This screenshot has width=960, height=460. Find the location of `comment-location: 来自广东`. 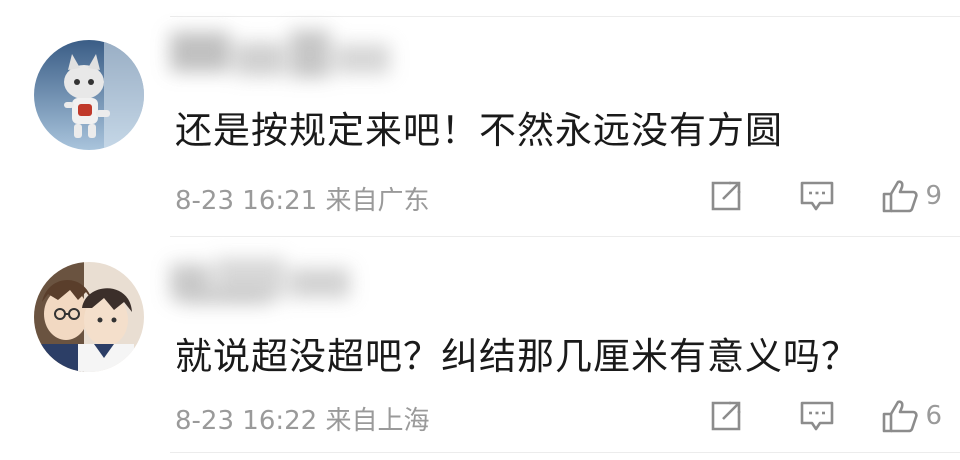

comment-location: 来自广东 is located at coordinates (377, 201).